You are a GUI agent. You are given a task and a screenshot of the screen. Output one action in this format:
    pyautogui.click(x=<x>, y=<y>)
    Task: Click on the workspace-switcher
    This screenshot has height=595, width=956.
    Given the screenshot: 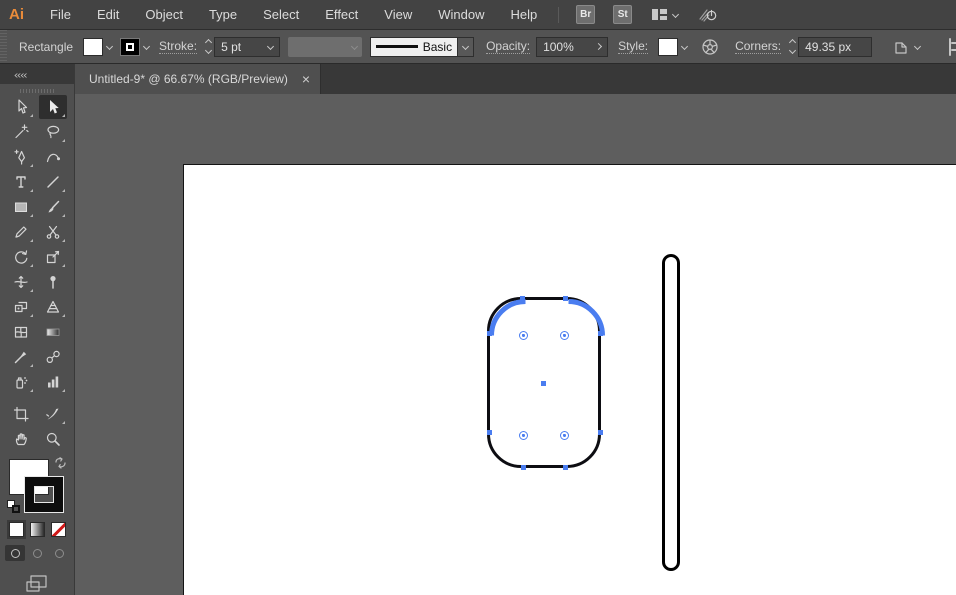 What is the action you would take?
    pyautogui.click(x=665, y=15)
    